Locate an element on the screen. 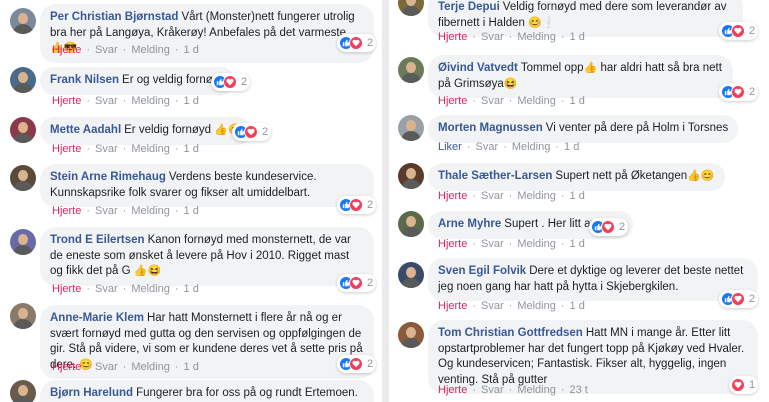 The image size is (769, 402). commenter-name: Stein Arne Rimehaug is located at coordinates (108, 177).